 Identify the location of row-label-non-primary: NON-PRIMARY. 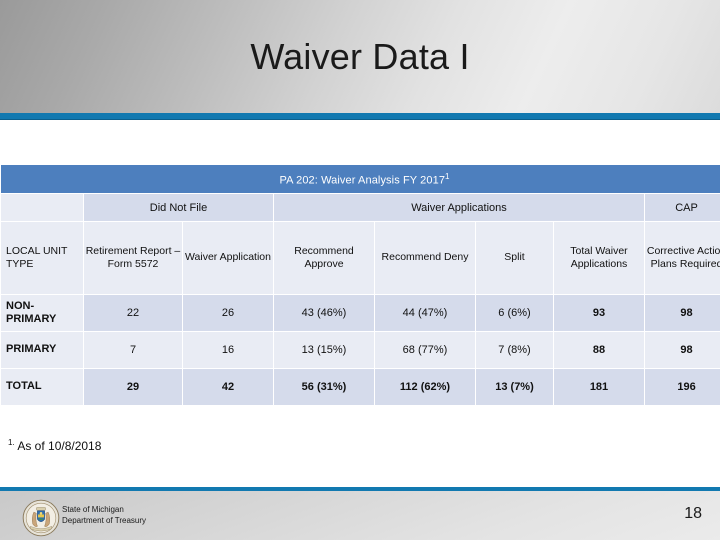
(42, 313).